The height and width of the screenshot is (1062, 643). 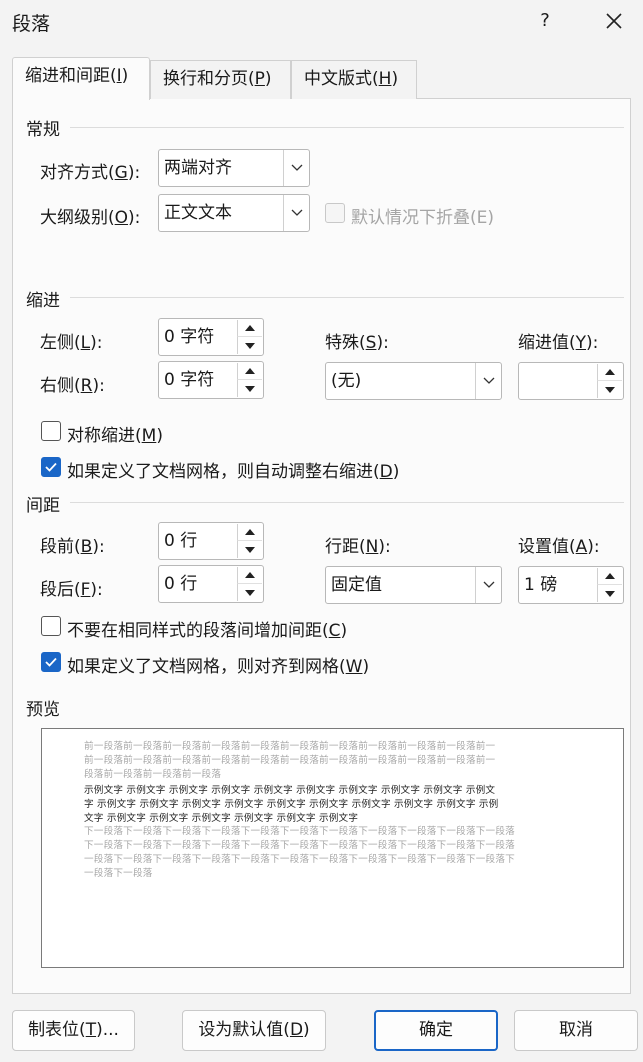 I want to click on help-button: ?, so click(x=545, y=21).